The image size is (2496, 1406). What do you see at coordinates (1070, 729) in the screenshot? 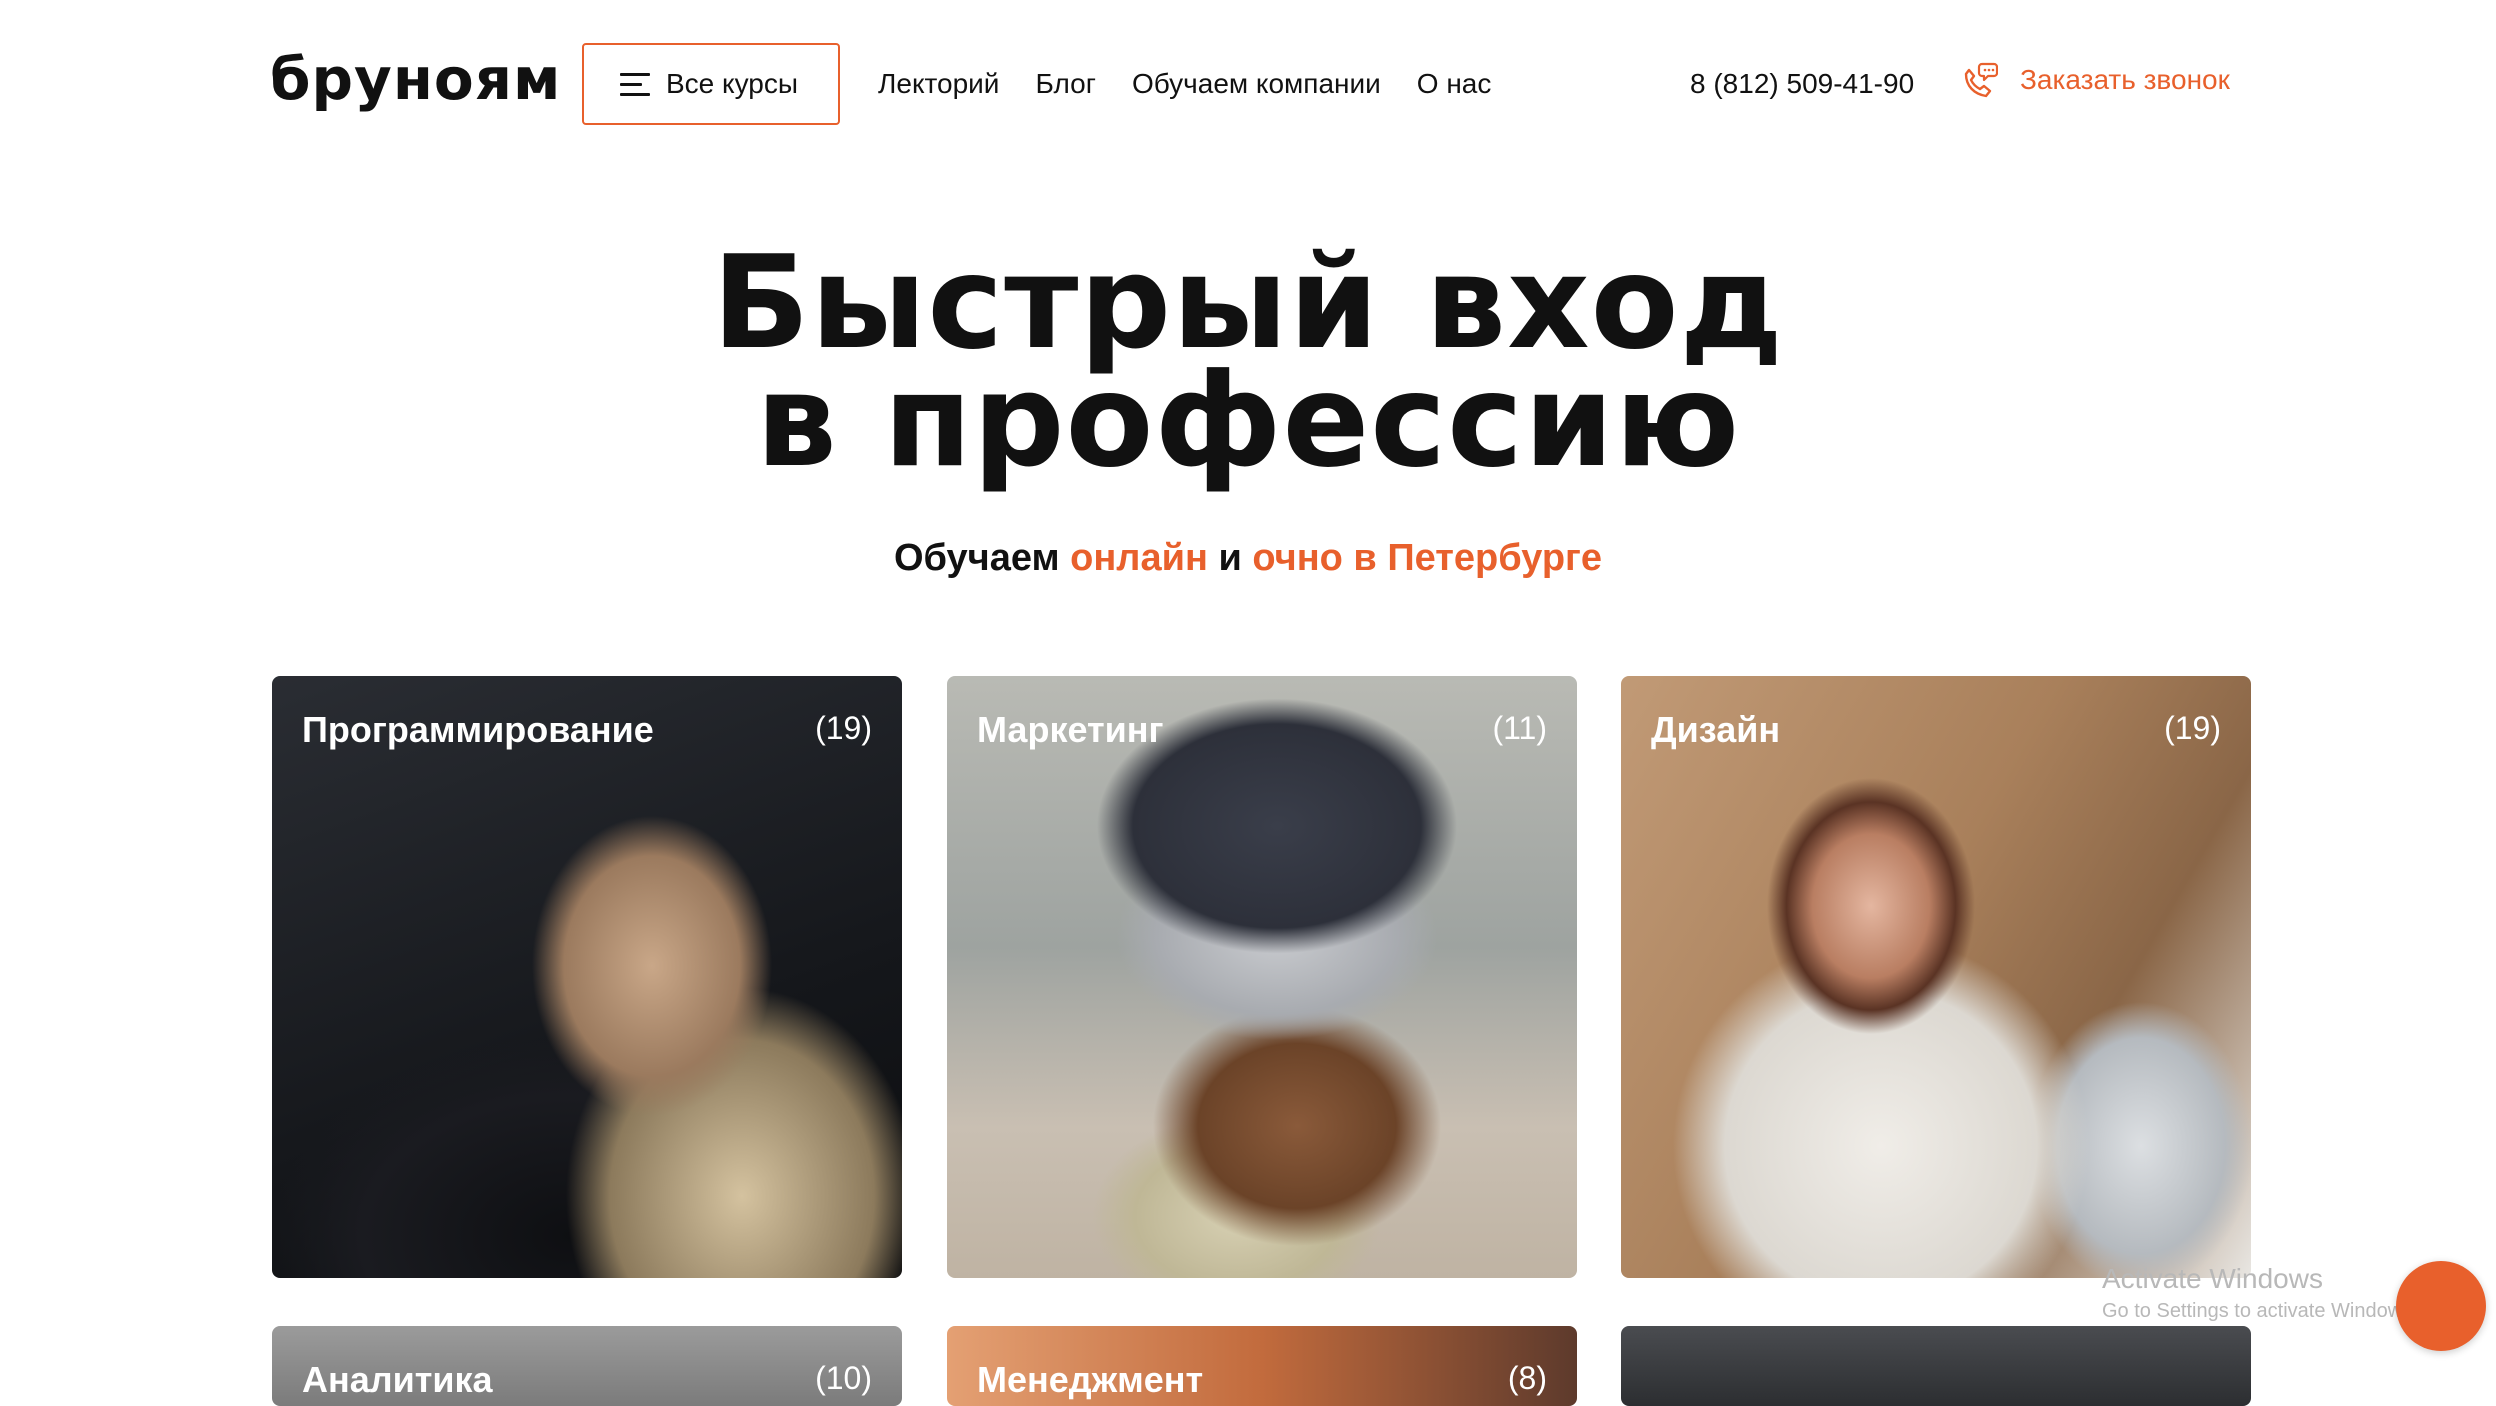
I see `category-title: Маркетинг` at bounding box center [1070, 729].